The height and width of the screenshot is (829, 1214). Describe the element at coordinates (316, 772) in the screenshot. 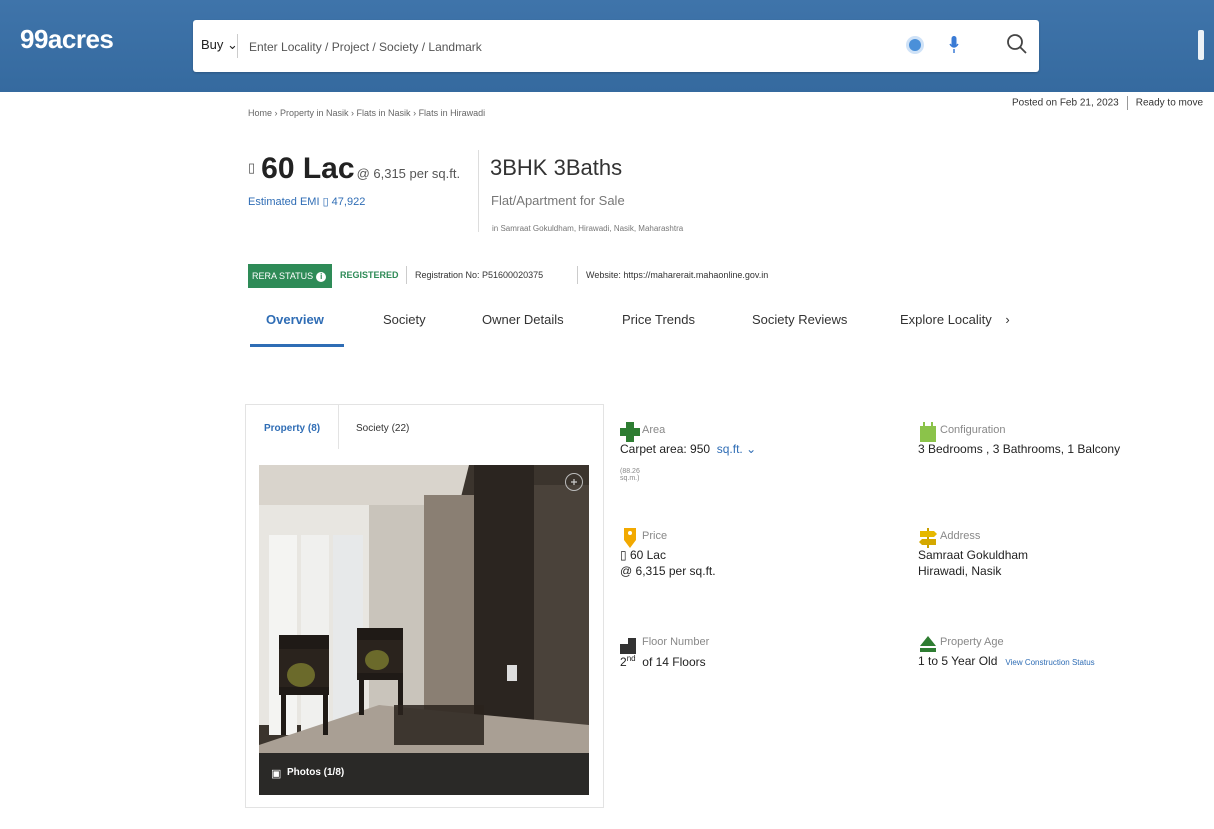

I see `photos-count: Photos (1/8)` at that location.